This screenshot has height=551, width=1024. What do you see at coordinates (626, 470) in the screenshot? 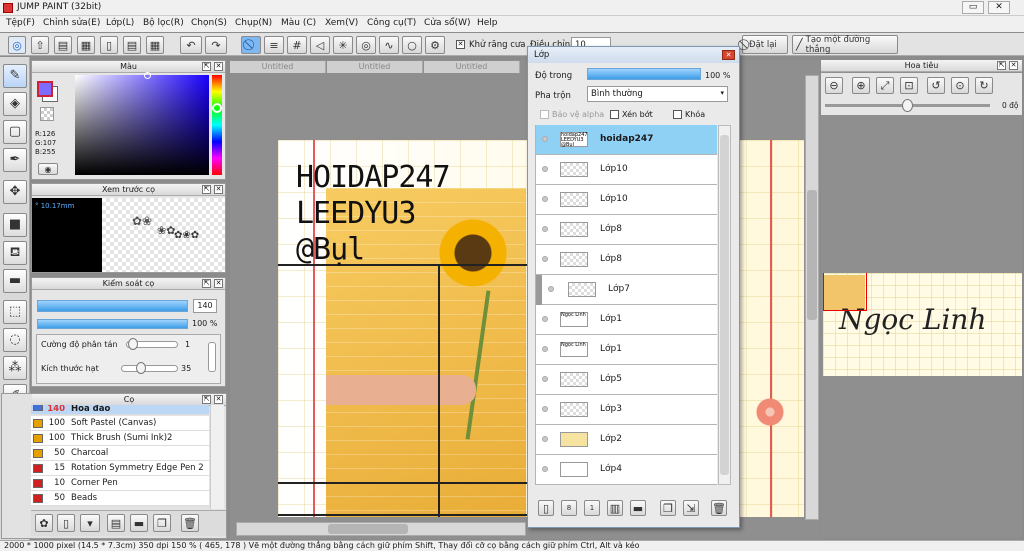
I see `layer-row: Lớp4` at bounding box center [626, 470].